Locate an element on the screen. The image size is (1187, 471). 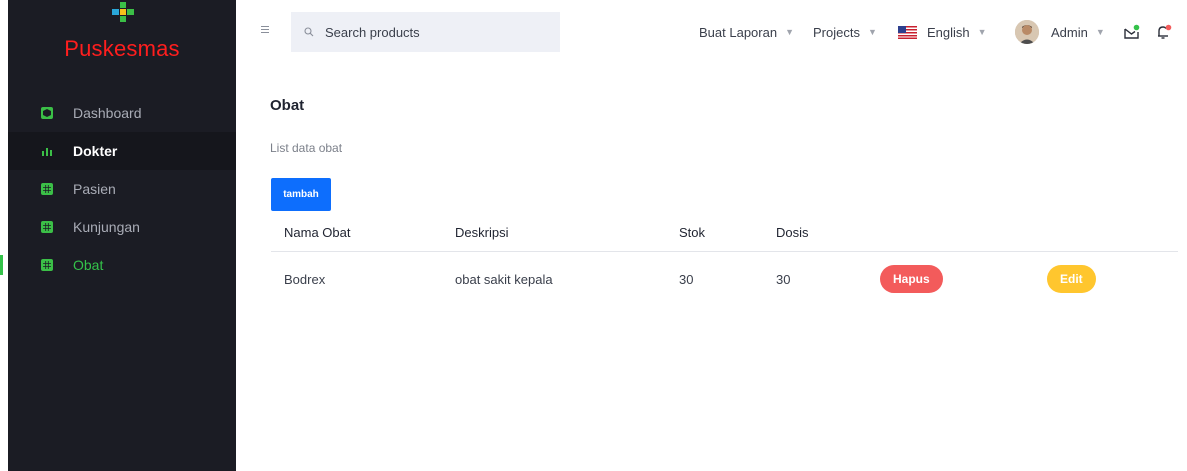
sidebar-item-label: Dokter is located at coordinates (95, 151).